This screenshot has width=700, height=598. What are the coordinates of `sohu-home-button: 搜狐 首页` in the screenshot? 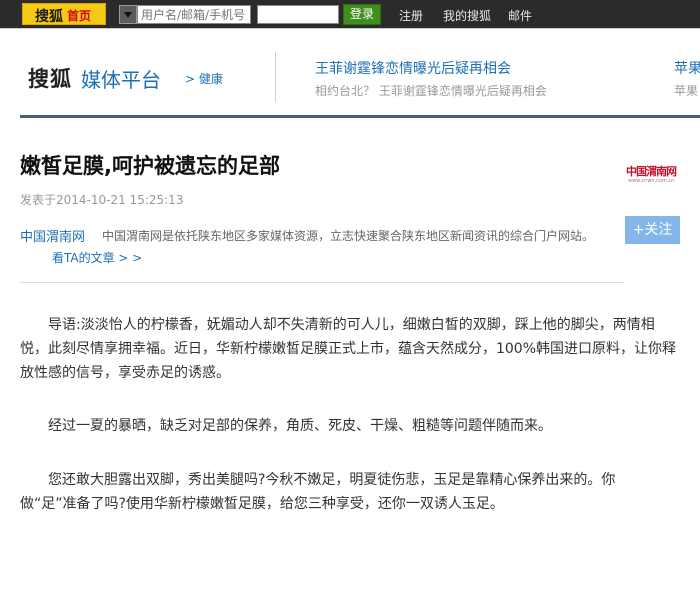 It's located at (64, 14).